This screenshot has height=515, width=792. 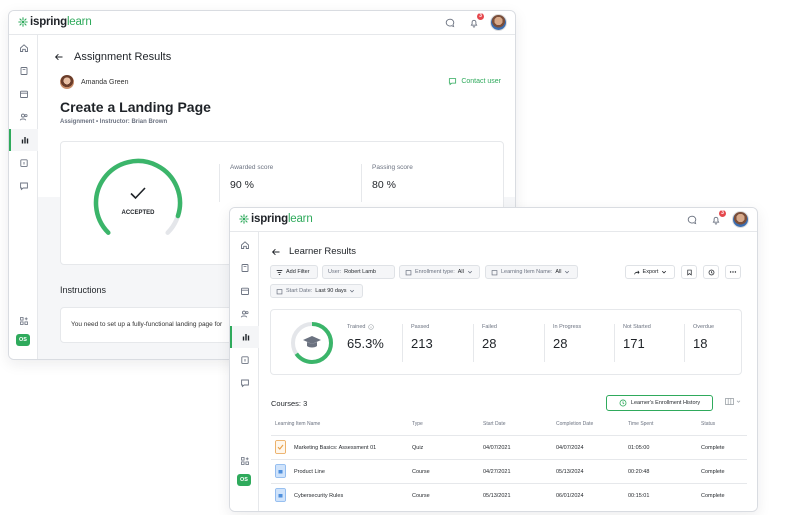 What do you see at coordinates (474, 81) in the screenshot?
I see `contact-user-link: Contact user` at bounding box center [474, 81].